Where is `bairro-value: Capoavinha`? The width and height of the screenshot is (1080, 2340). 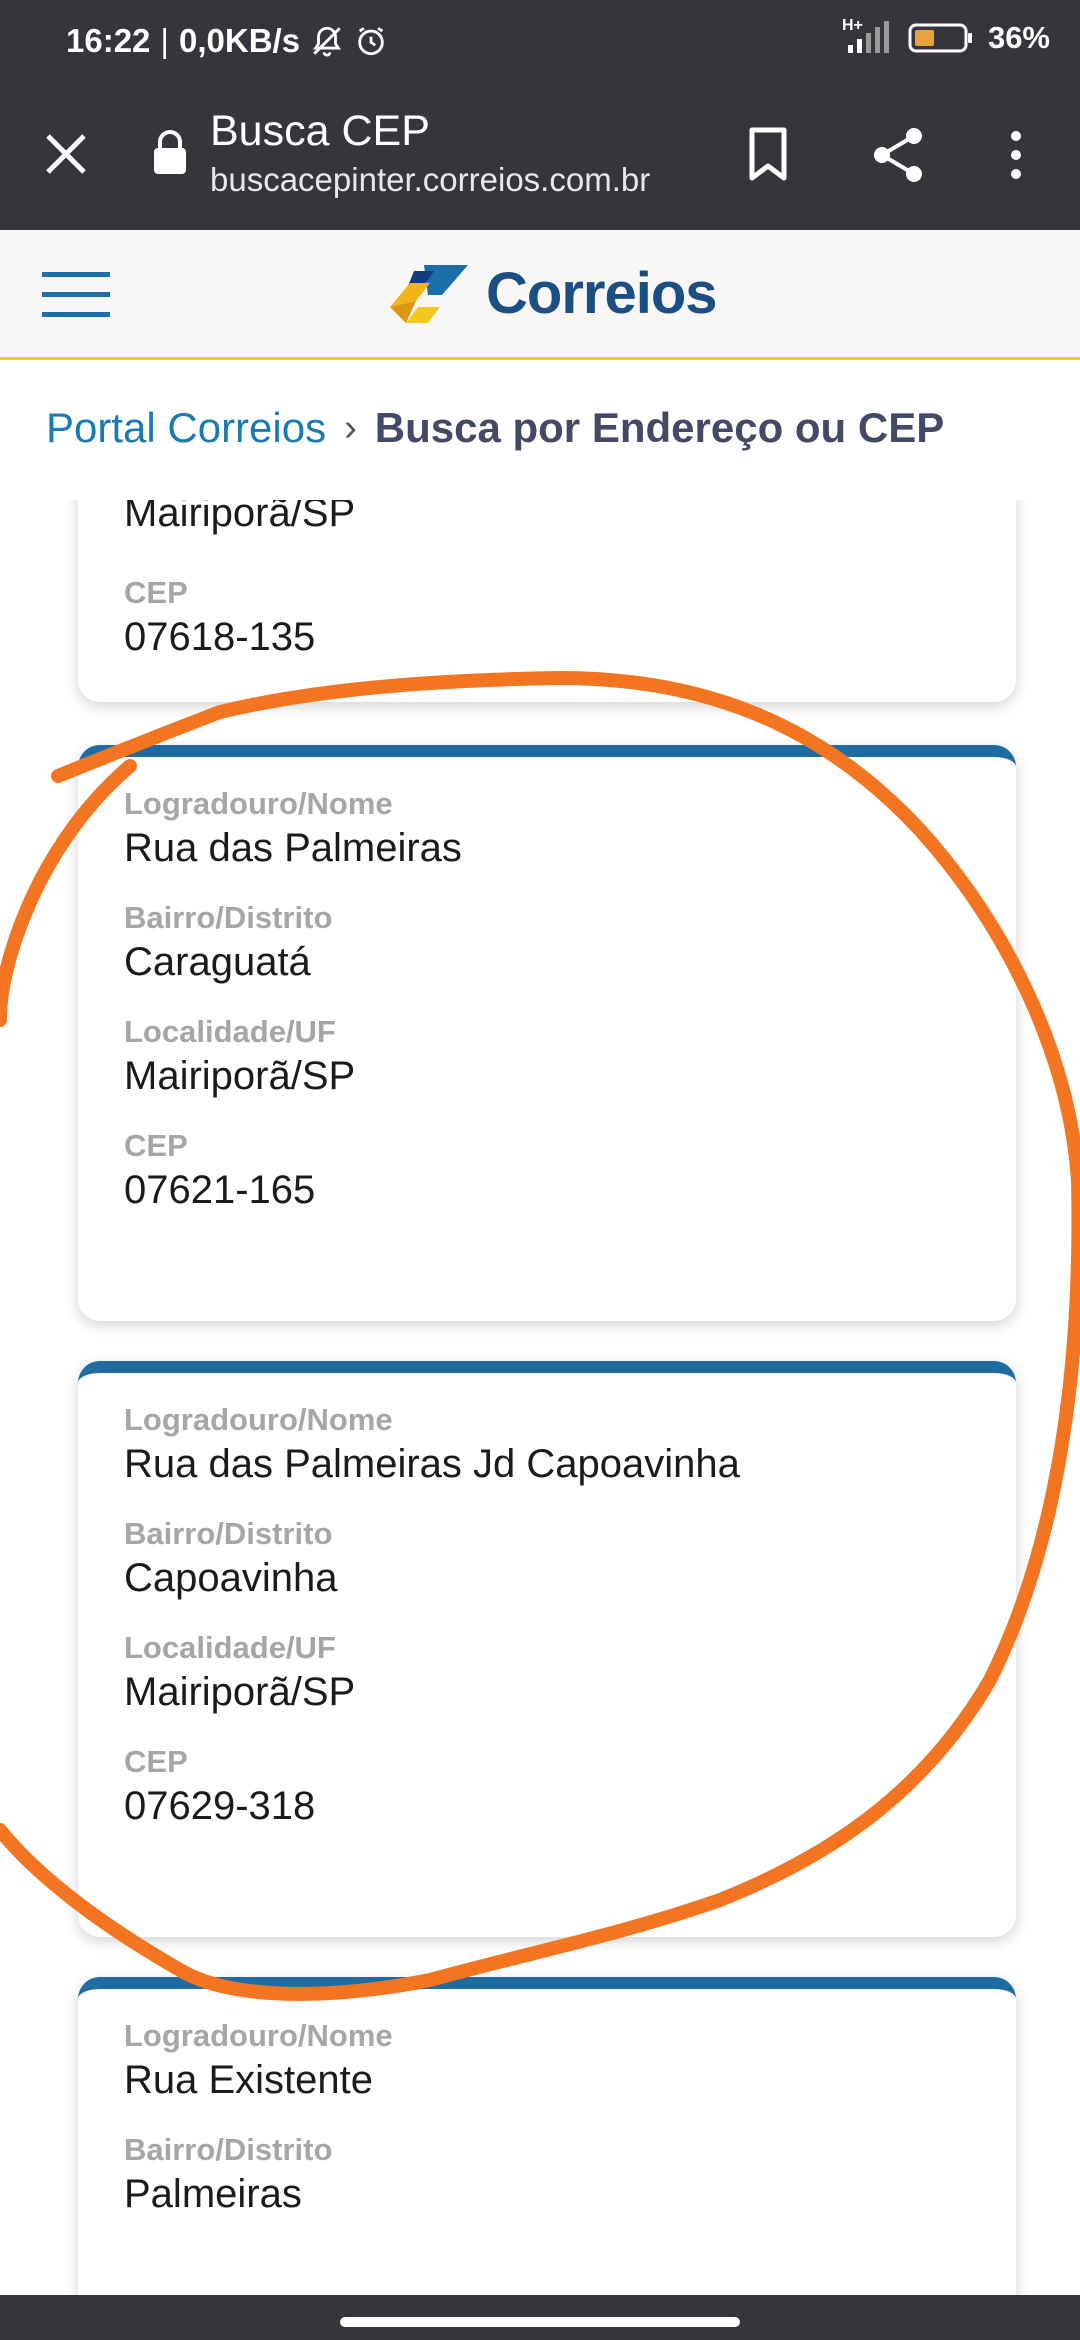 bairro-value: Capoavinha is located at coordinates (231, 1578).